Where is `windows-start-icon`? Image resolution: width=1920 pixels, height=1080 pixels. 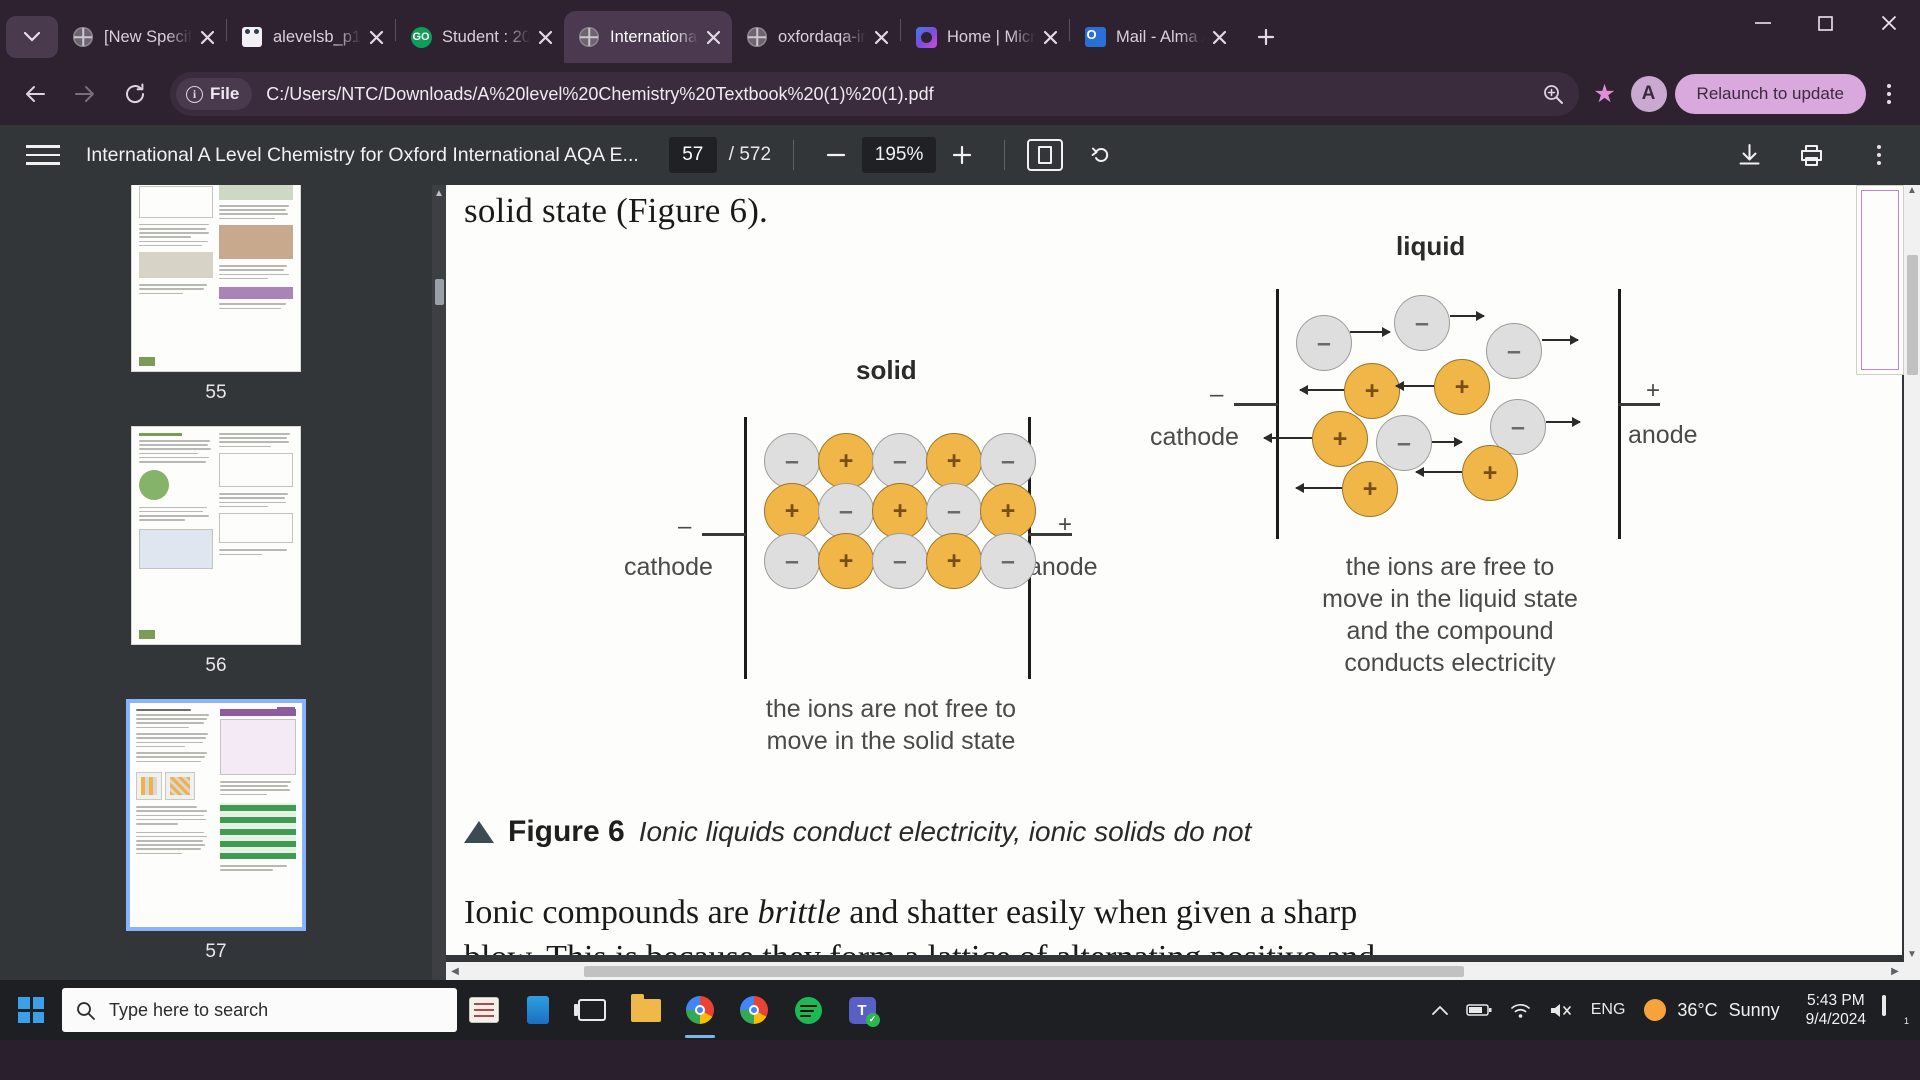 windows-start-icon is located at coordinates (31, 1010).